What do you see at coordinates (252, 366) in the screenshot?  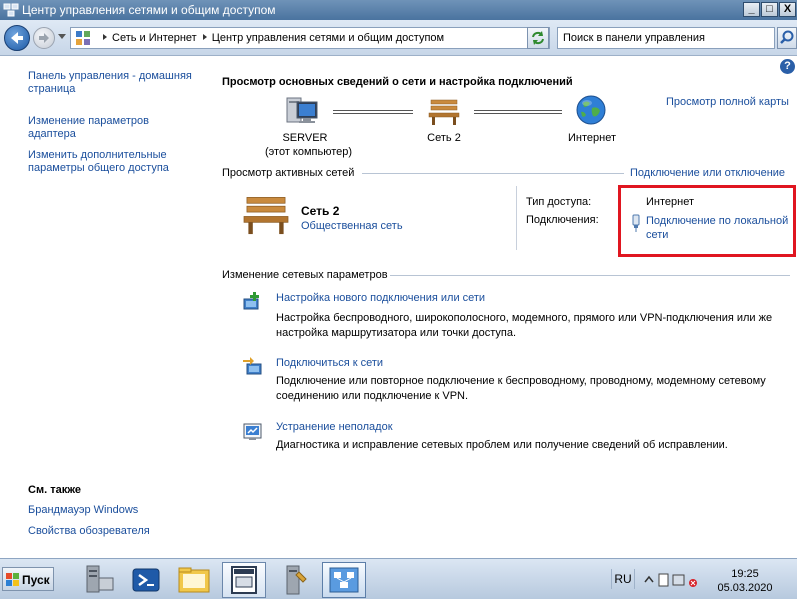 I see `connect-to-network-icon` at bounding box center [252, 366].